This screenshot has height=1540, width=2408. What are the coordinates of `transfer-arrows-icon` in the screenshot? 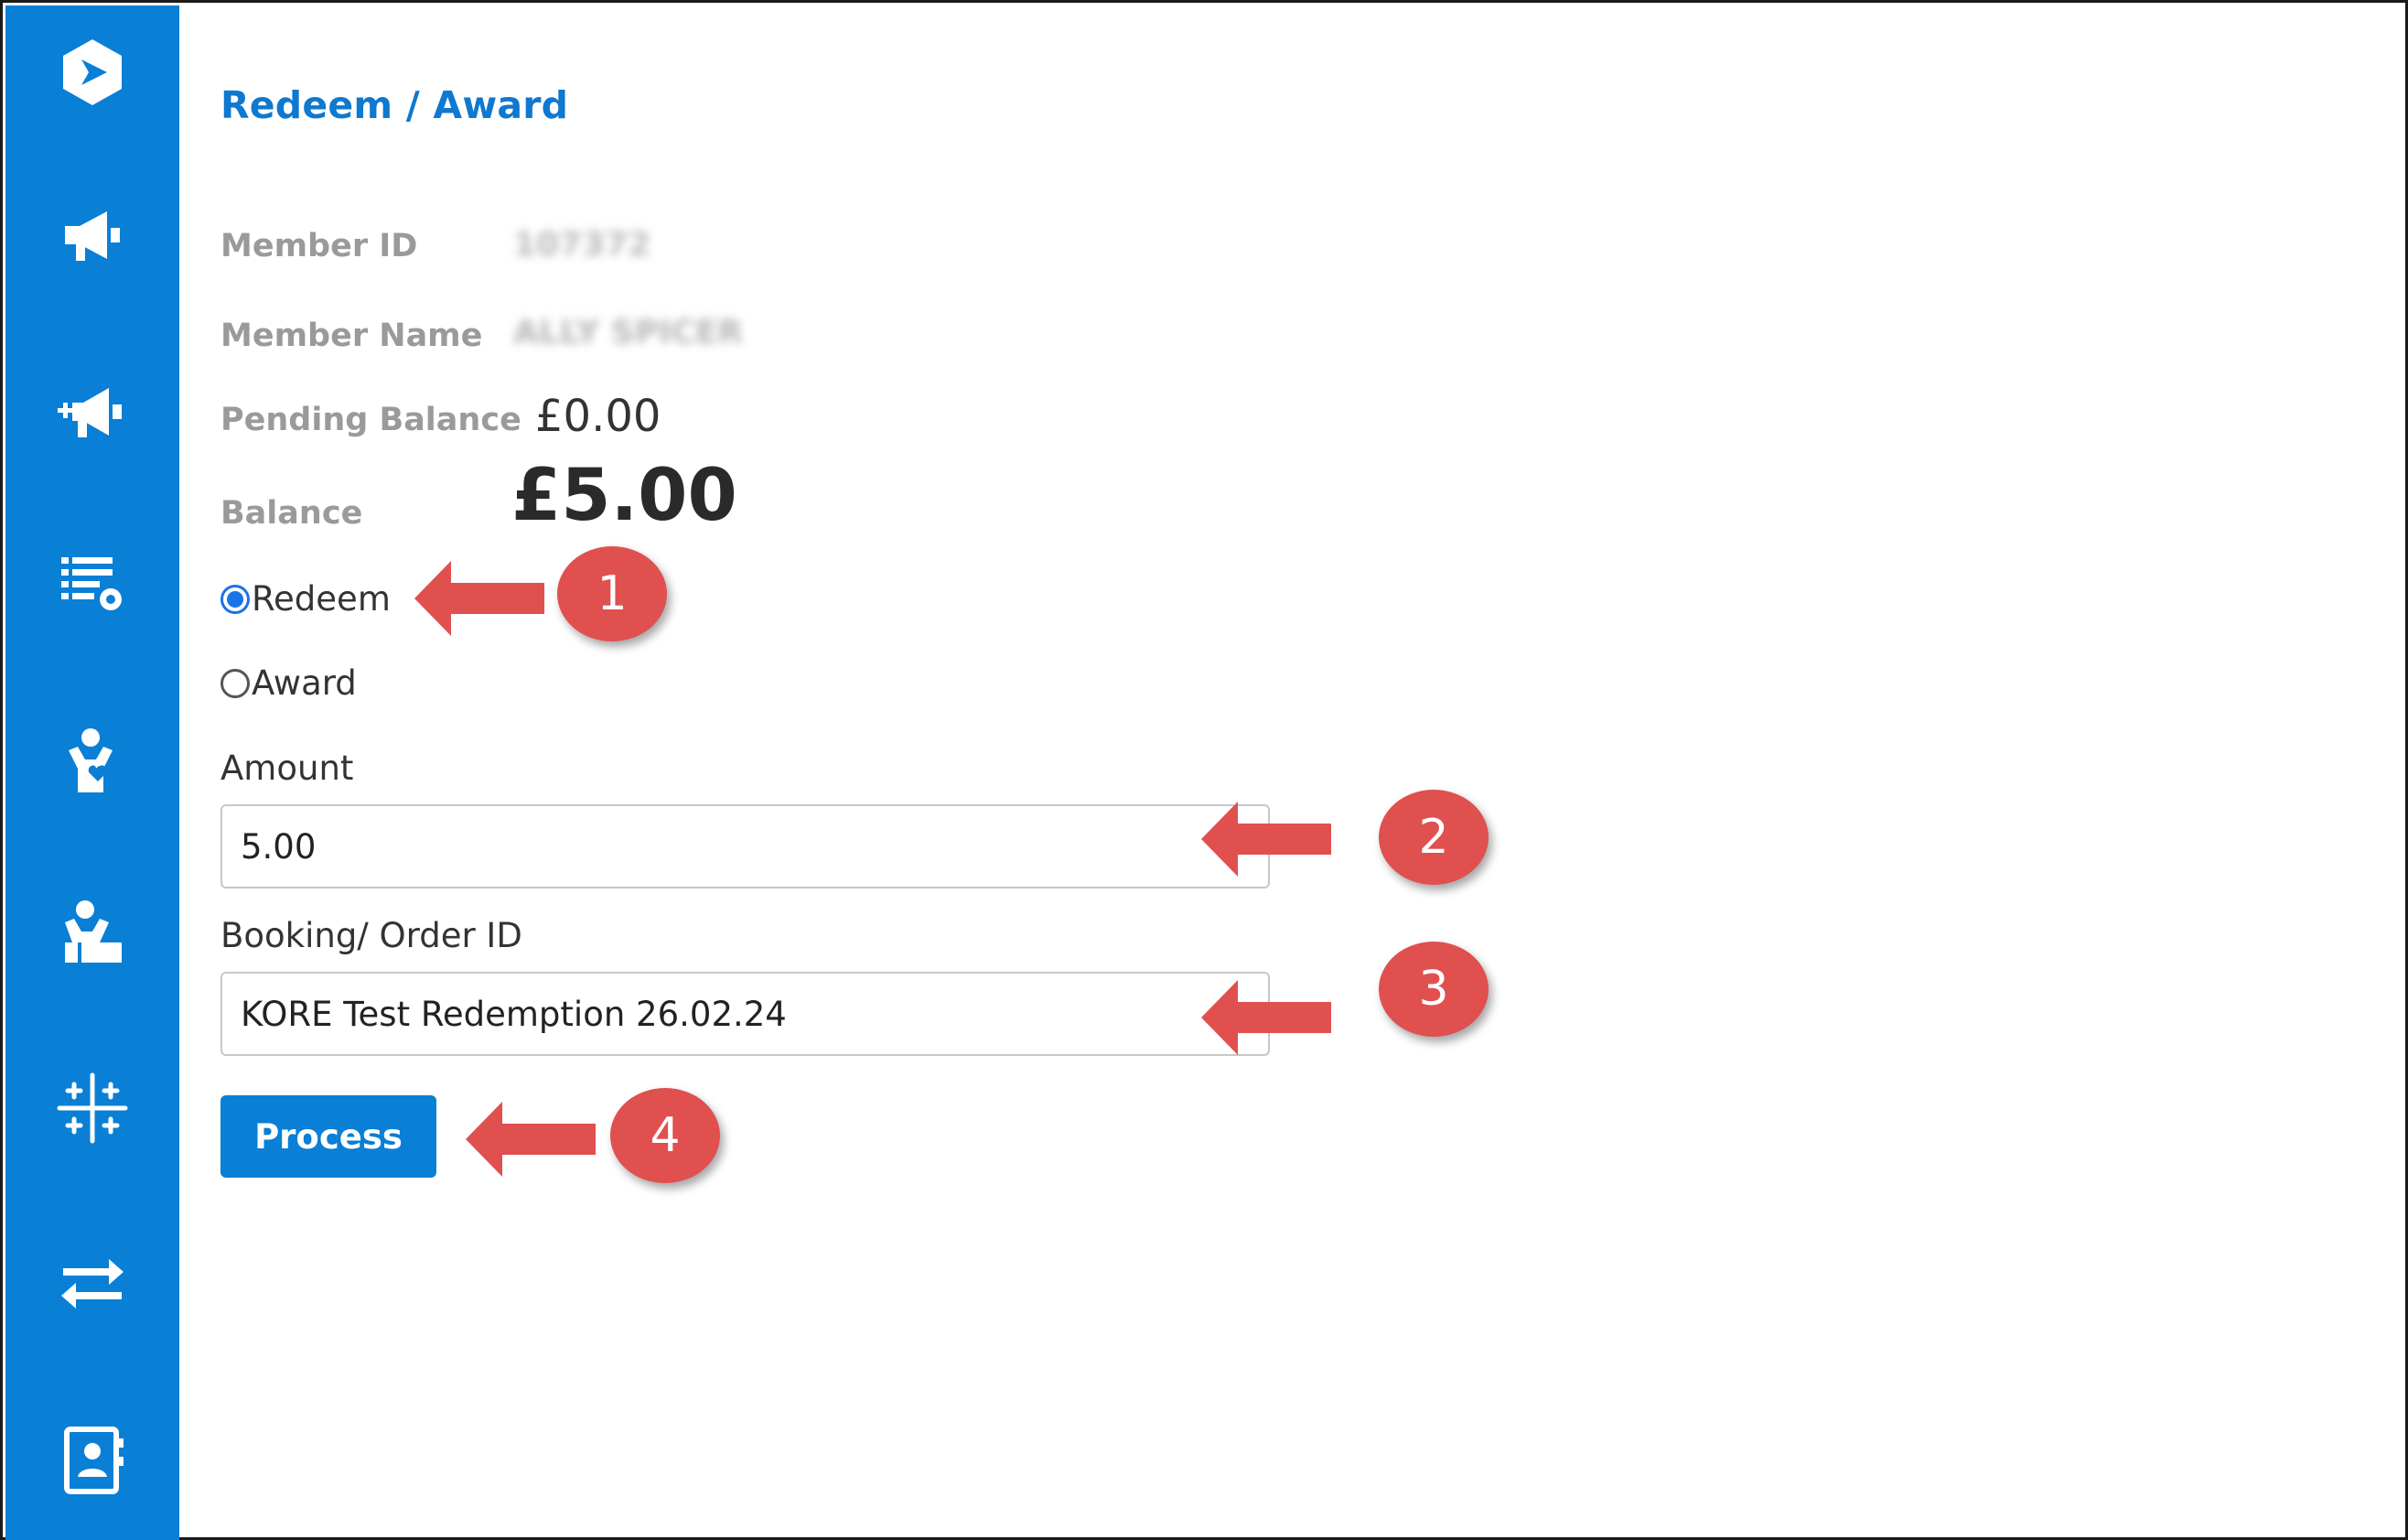 It's located at (92, 1283).